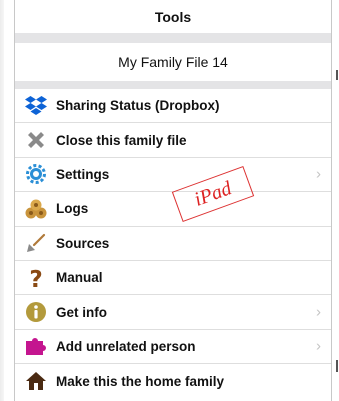 The width and height of the screenshot is (339, 401). Describe the element at coordinates (173, 312) in the screenshot. I see `menu-item-get-info: Get info ›` at that location.